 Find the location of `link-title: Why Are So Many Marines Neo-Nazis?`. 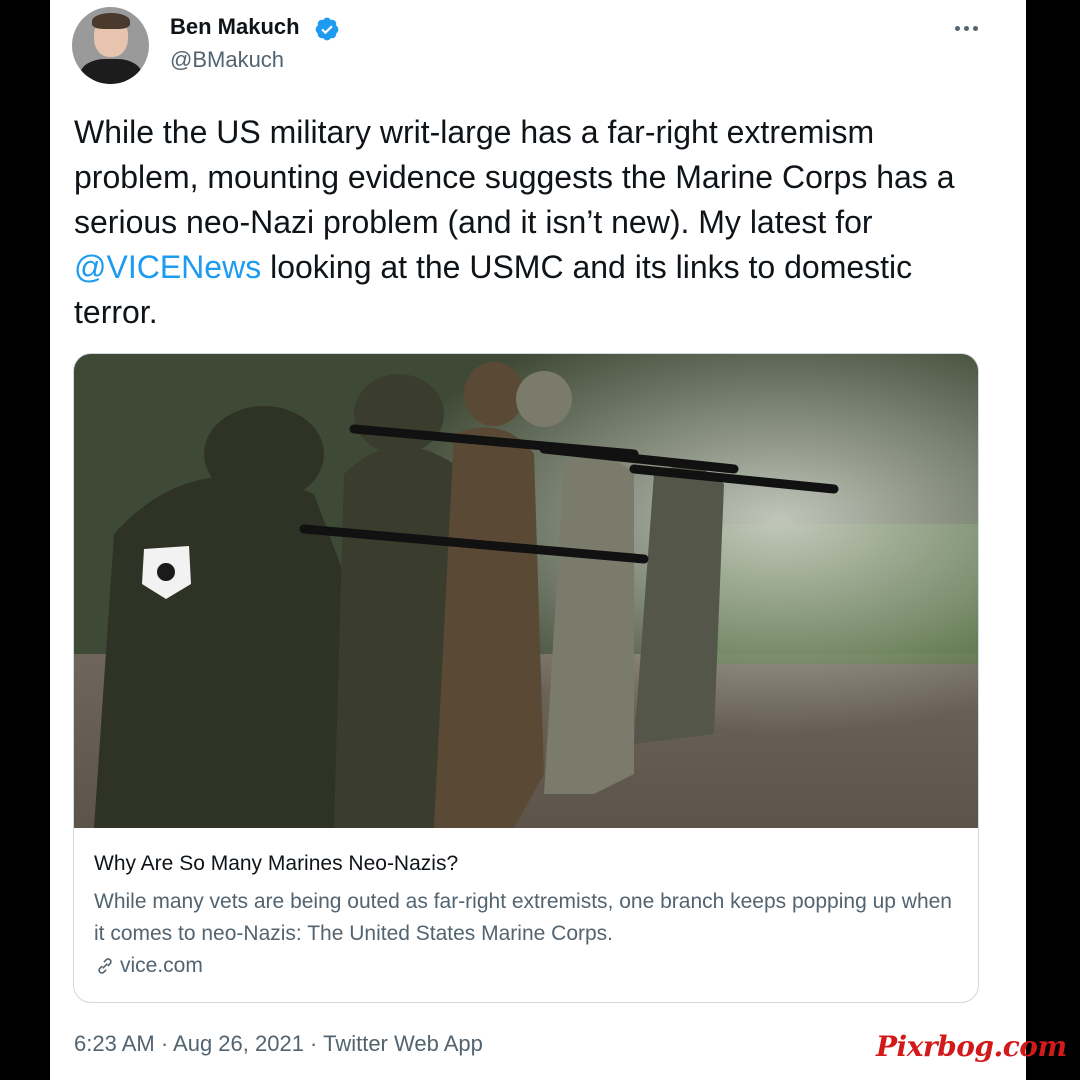

link-title: Why Are So Many Marines Neo-Nazis? is located at coordinates (276, 864).